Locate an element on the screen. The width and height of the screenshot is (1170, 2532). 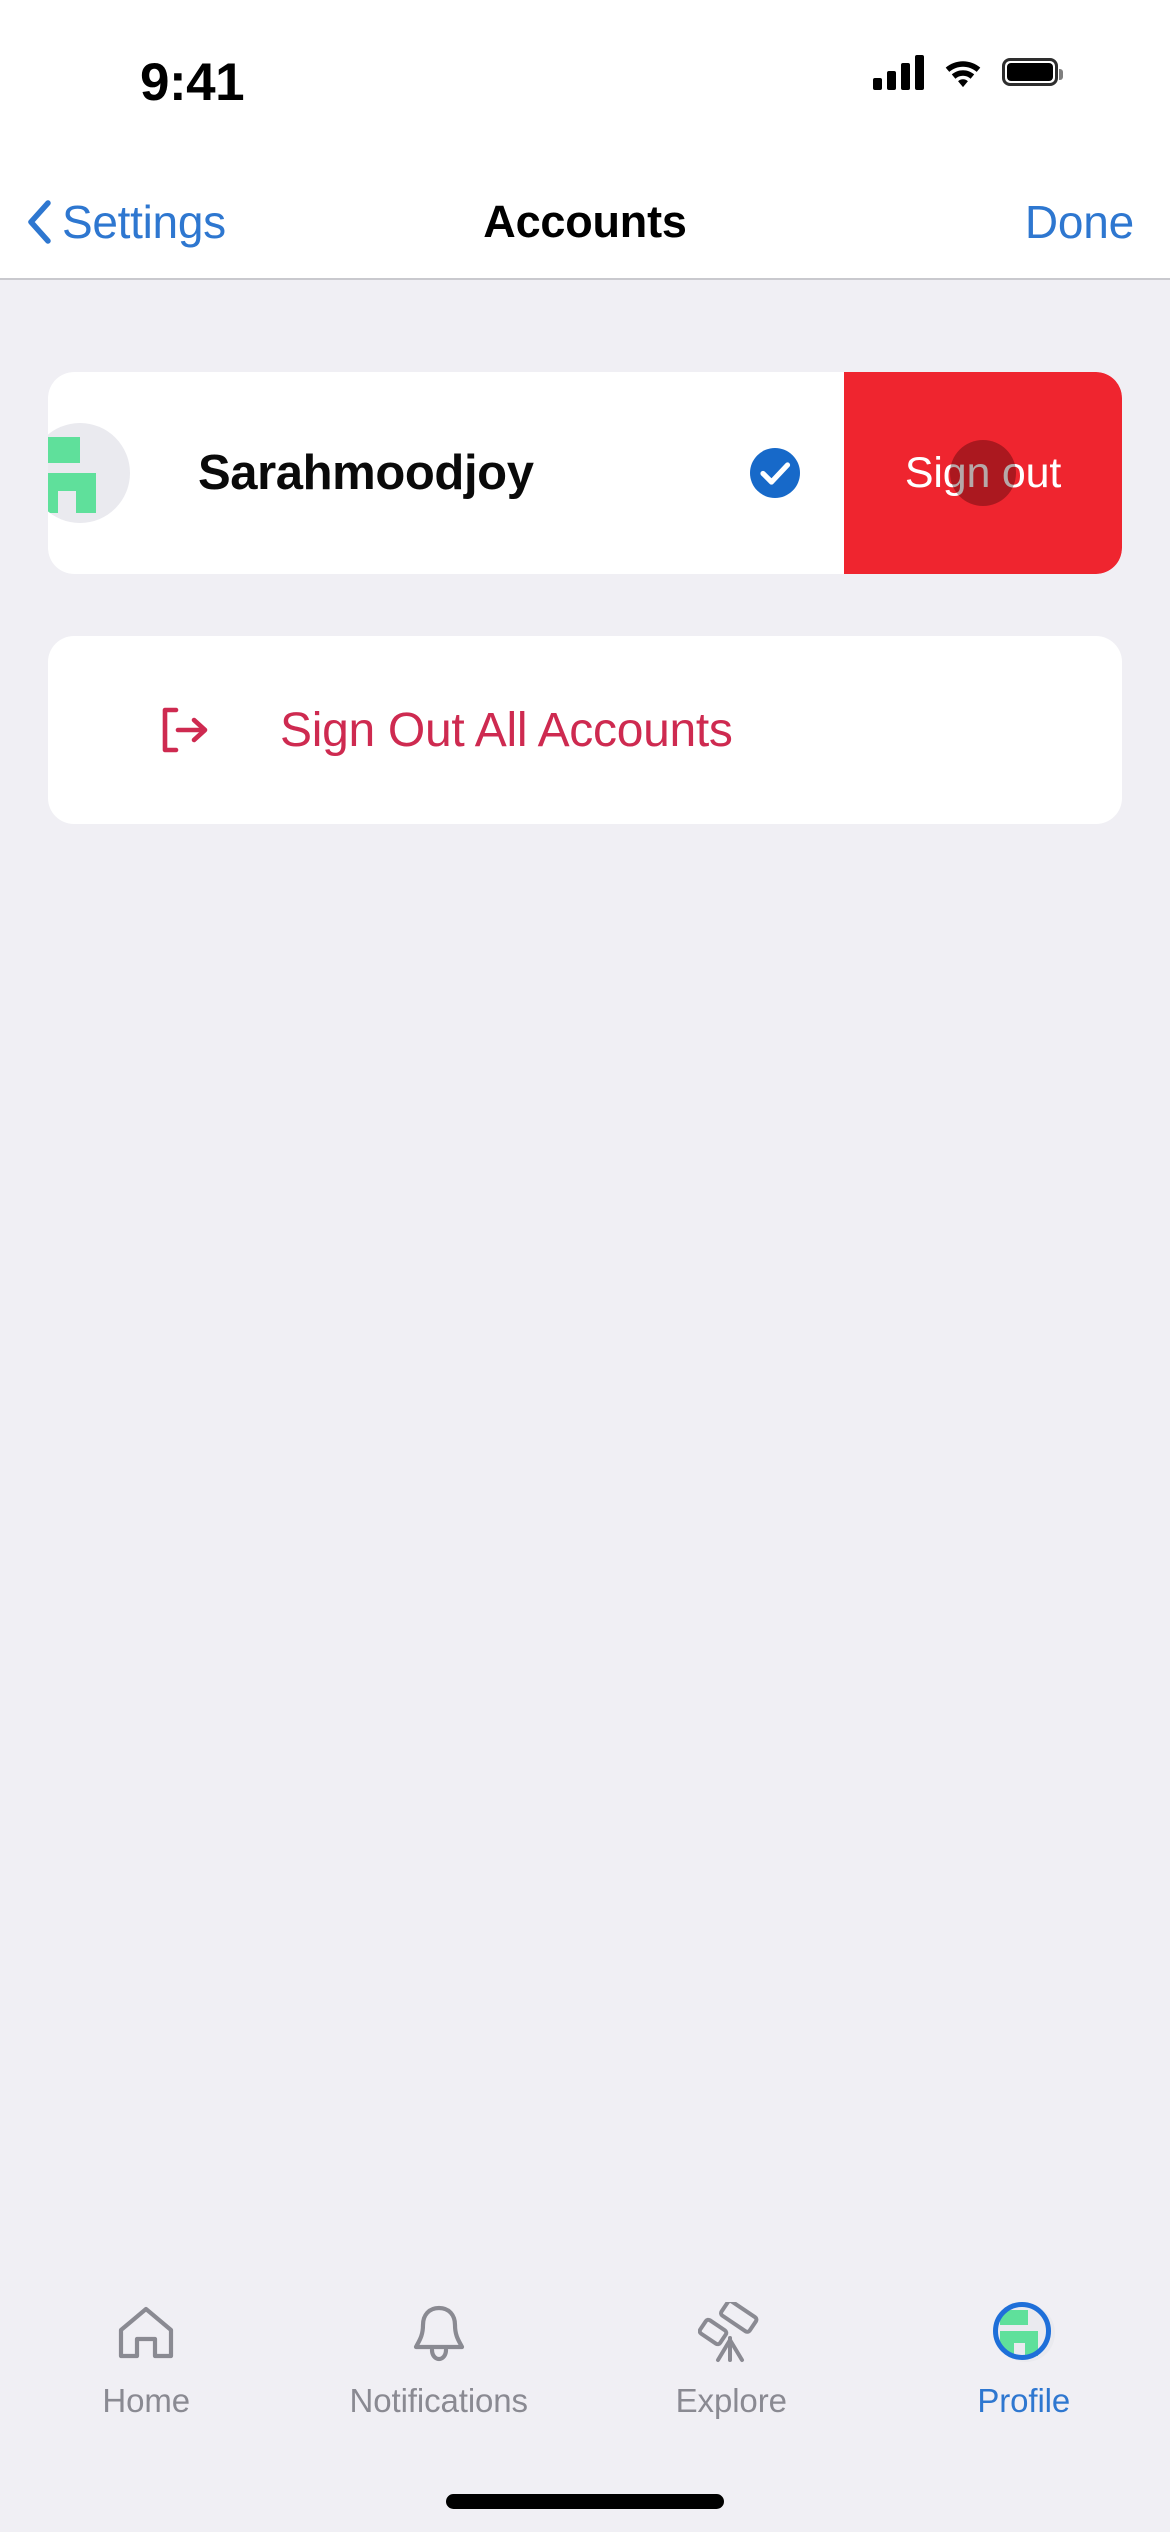
done-button: Done is located at coordinates (1079, 222).